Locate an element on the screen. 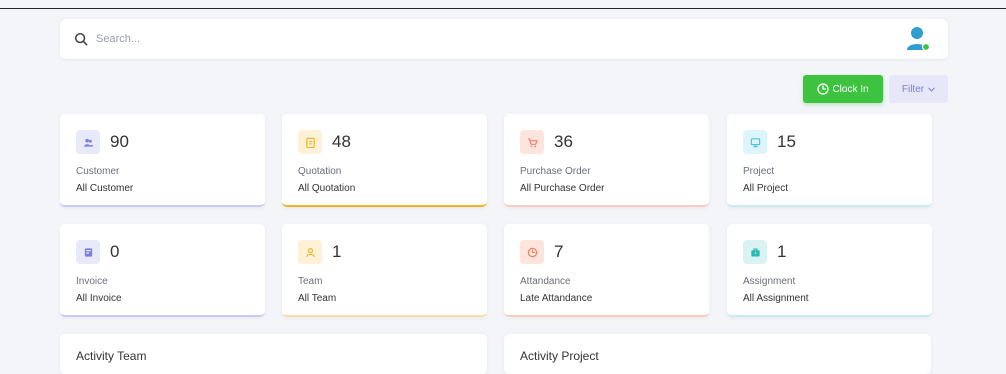  filter-button: Filter is located at coordinates (918, 89).